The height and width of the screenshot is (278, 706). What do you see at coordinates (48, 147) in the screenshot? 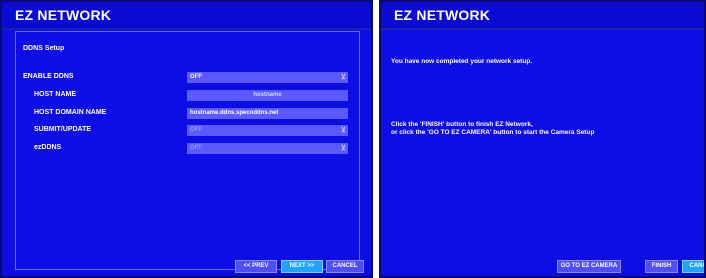
I see `ezddns-label: ezDDNS` at bounding box center [48, 147].